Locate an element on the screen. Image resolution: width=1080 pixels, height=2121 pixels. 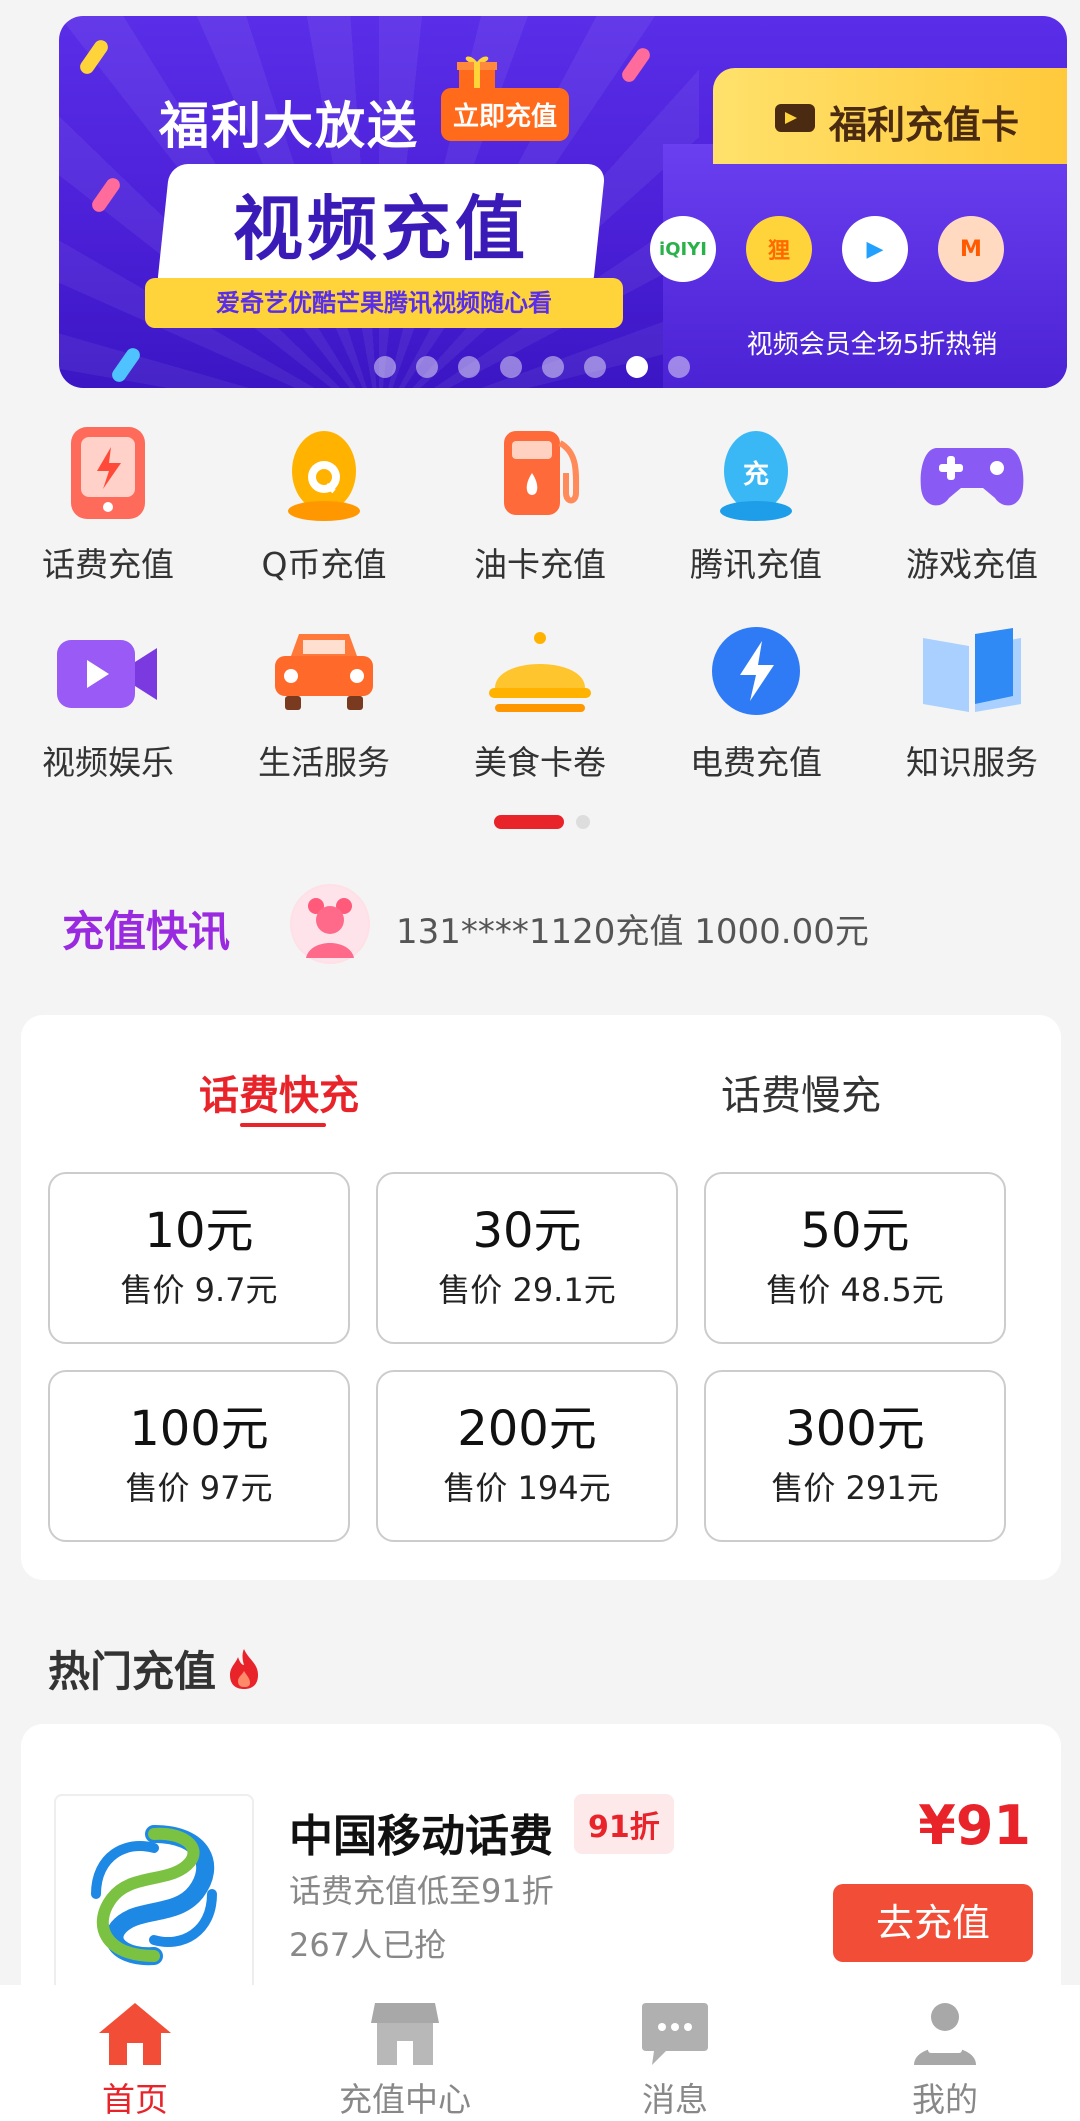
price-sale-value: 售价 9.7元 is located at coordinates (199, 1290).